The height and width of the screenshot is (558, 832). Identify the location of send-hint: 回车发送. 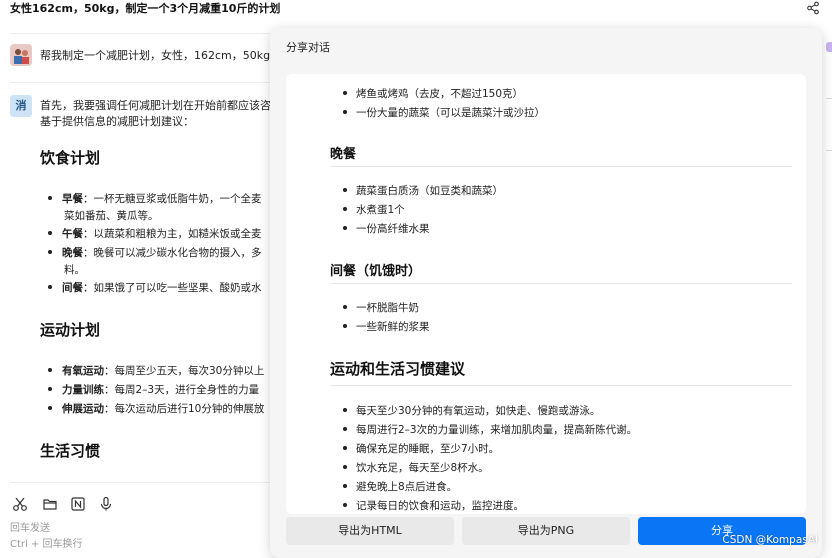
(30, 528).